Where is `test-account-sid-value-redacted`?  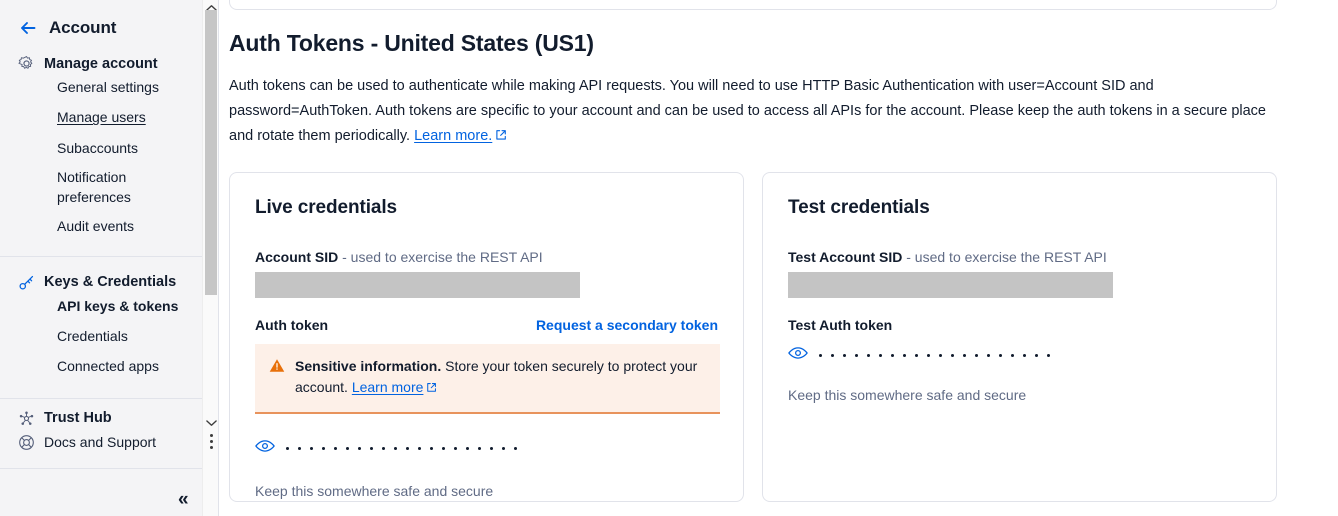
test-account-sid-value-redacted is located at coordinates (950, 284).